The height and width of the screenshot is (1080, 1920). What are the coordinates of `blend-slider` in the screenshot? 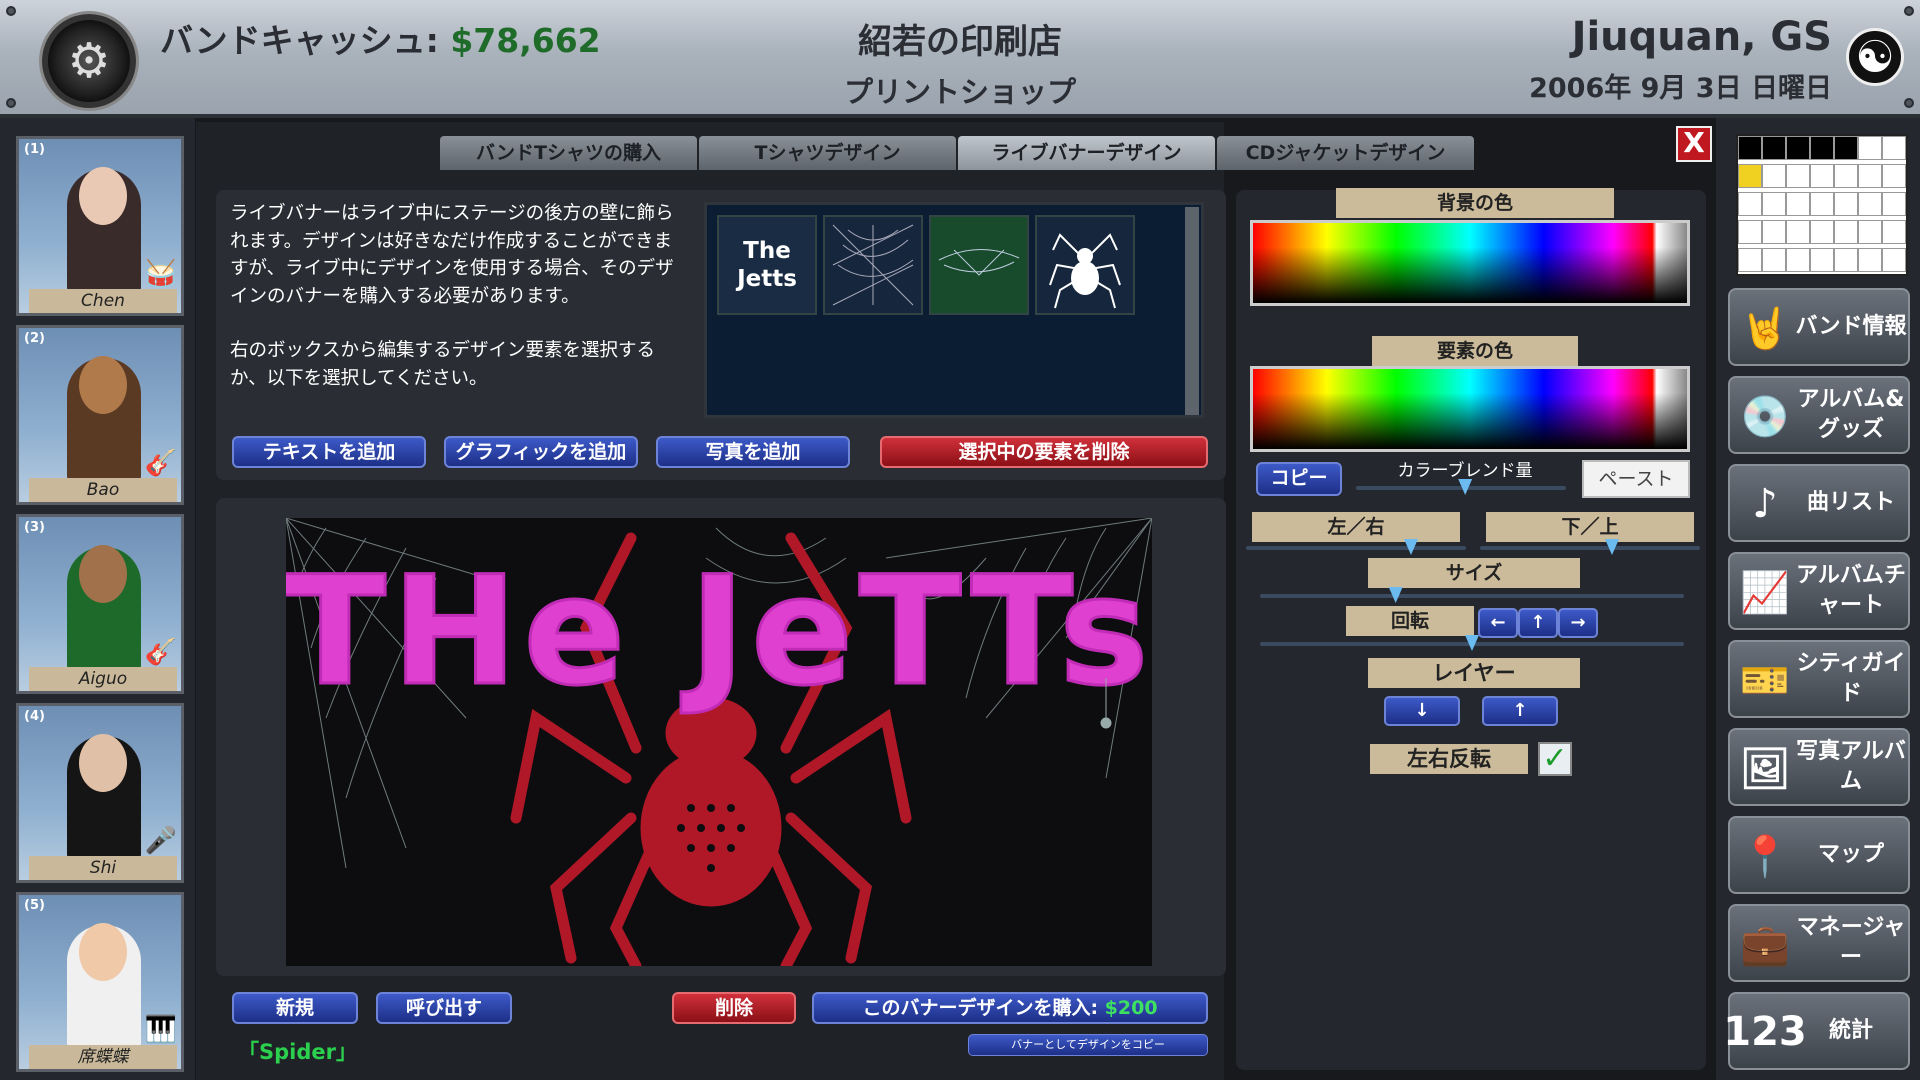 It's located at (1461, 487).